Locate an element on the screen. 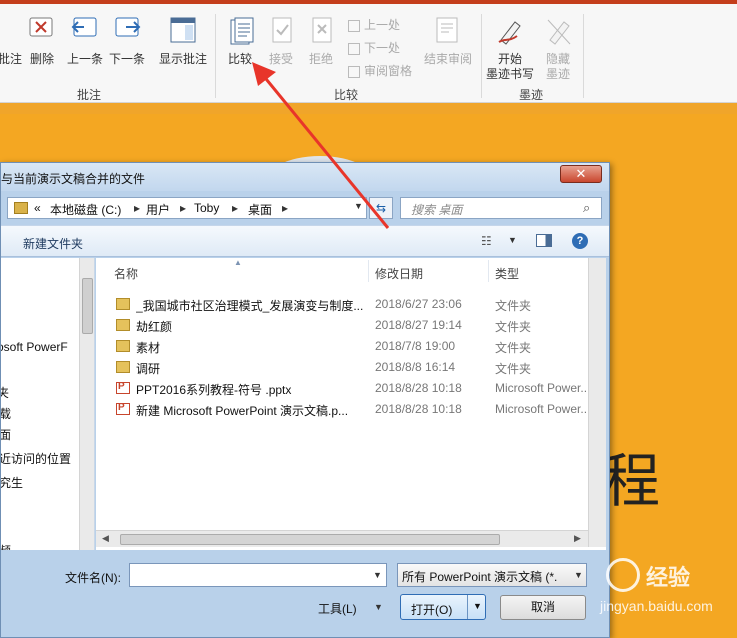  nav-item: 载 is located at coordinates (6, 413).